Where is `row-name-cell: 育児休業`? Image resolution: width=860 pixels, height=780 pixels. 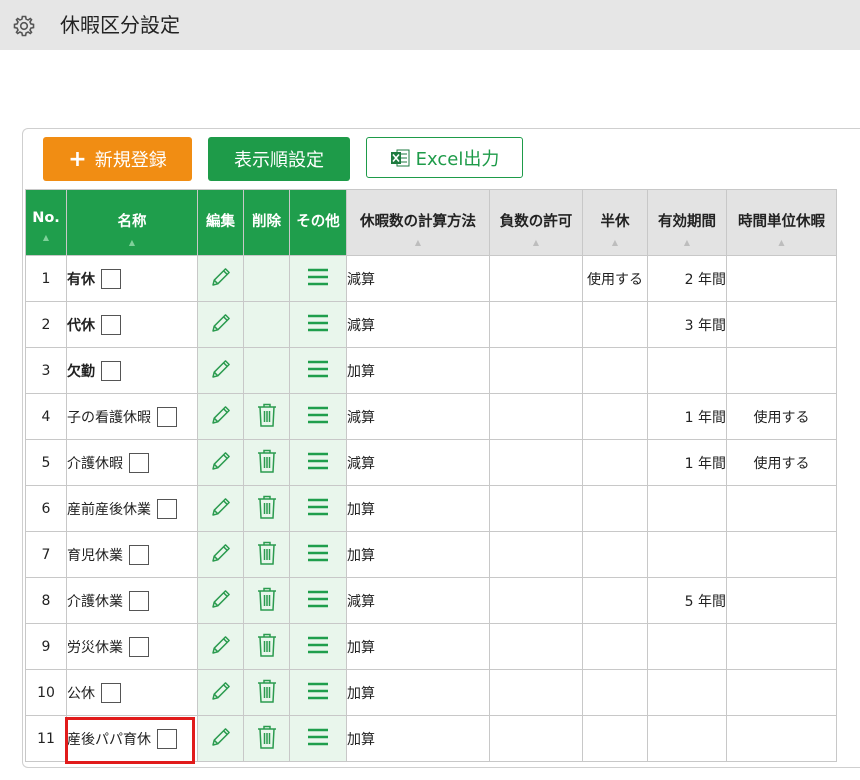
row-name-cell: 育児休業 is located at coordinates (132, 554).